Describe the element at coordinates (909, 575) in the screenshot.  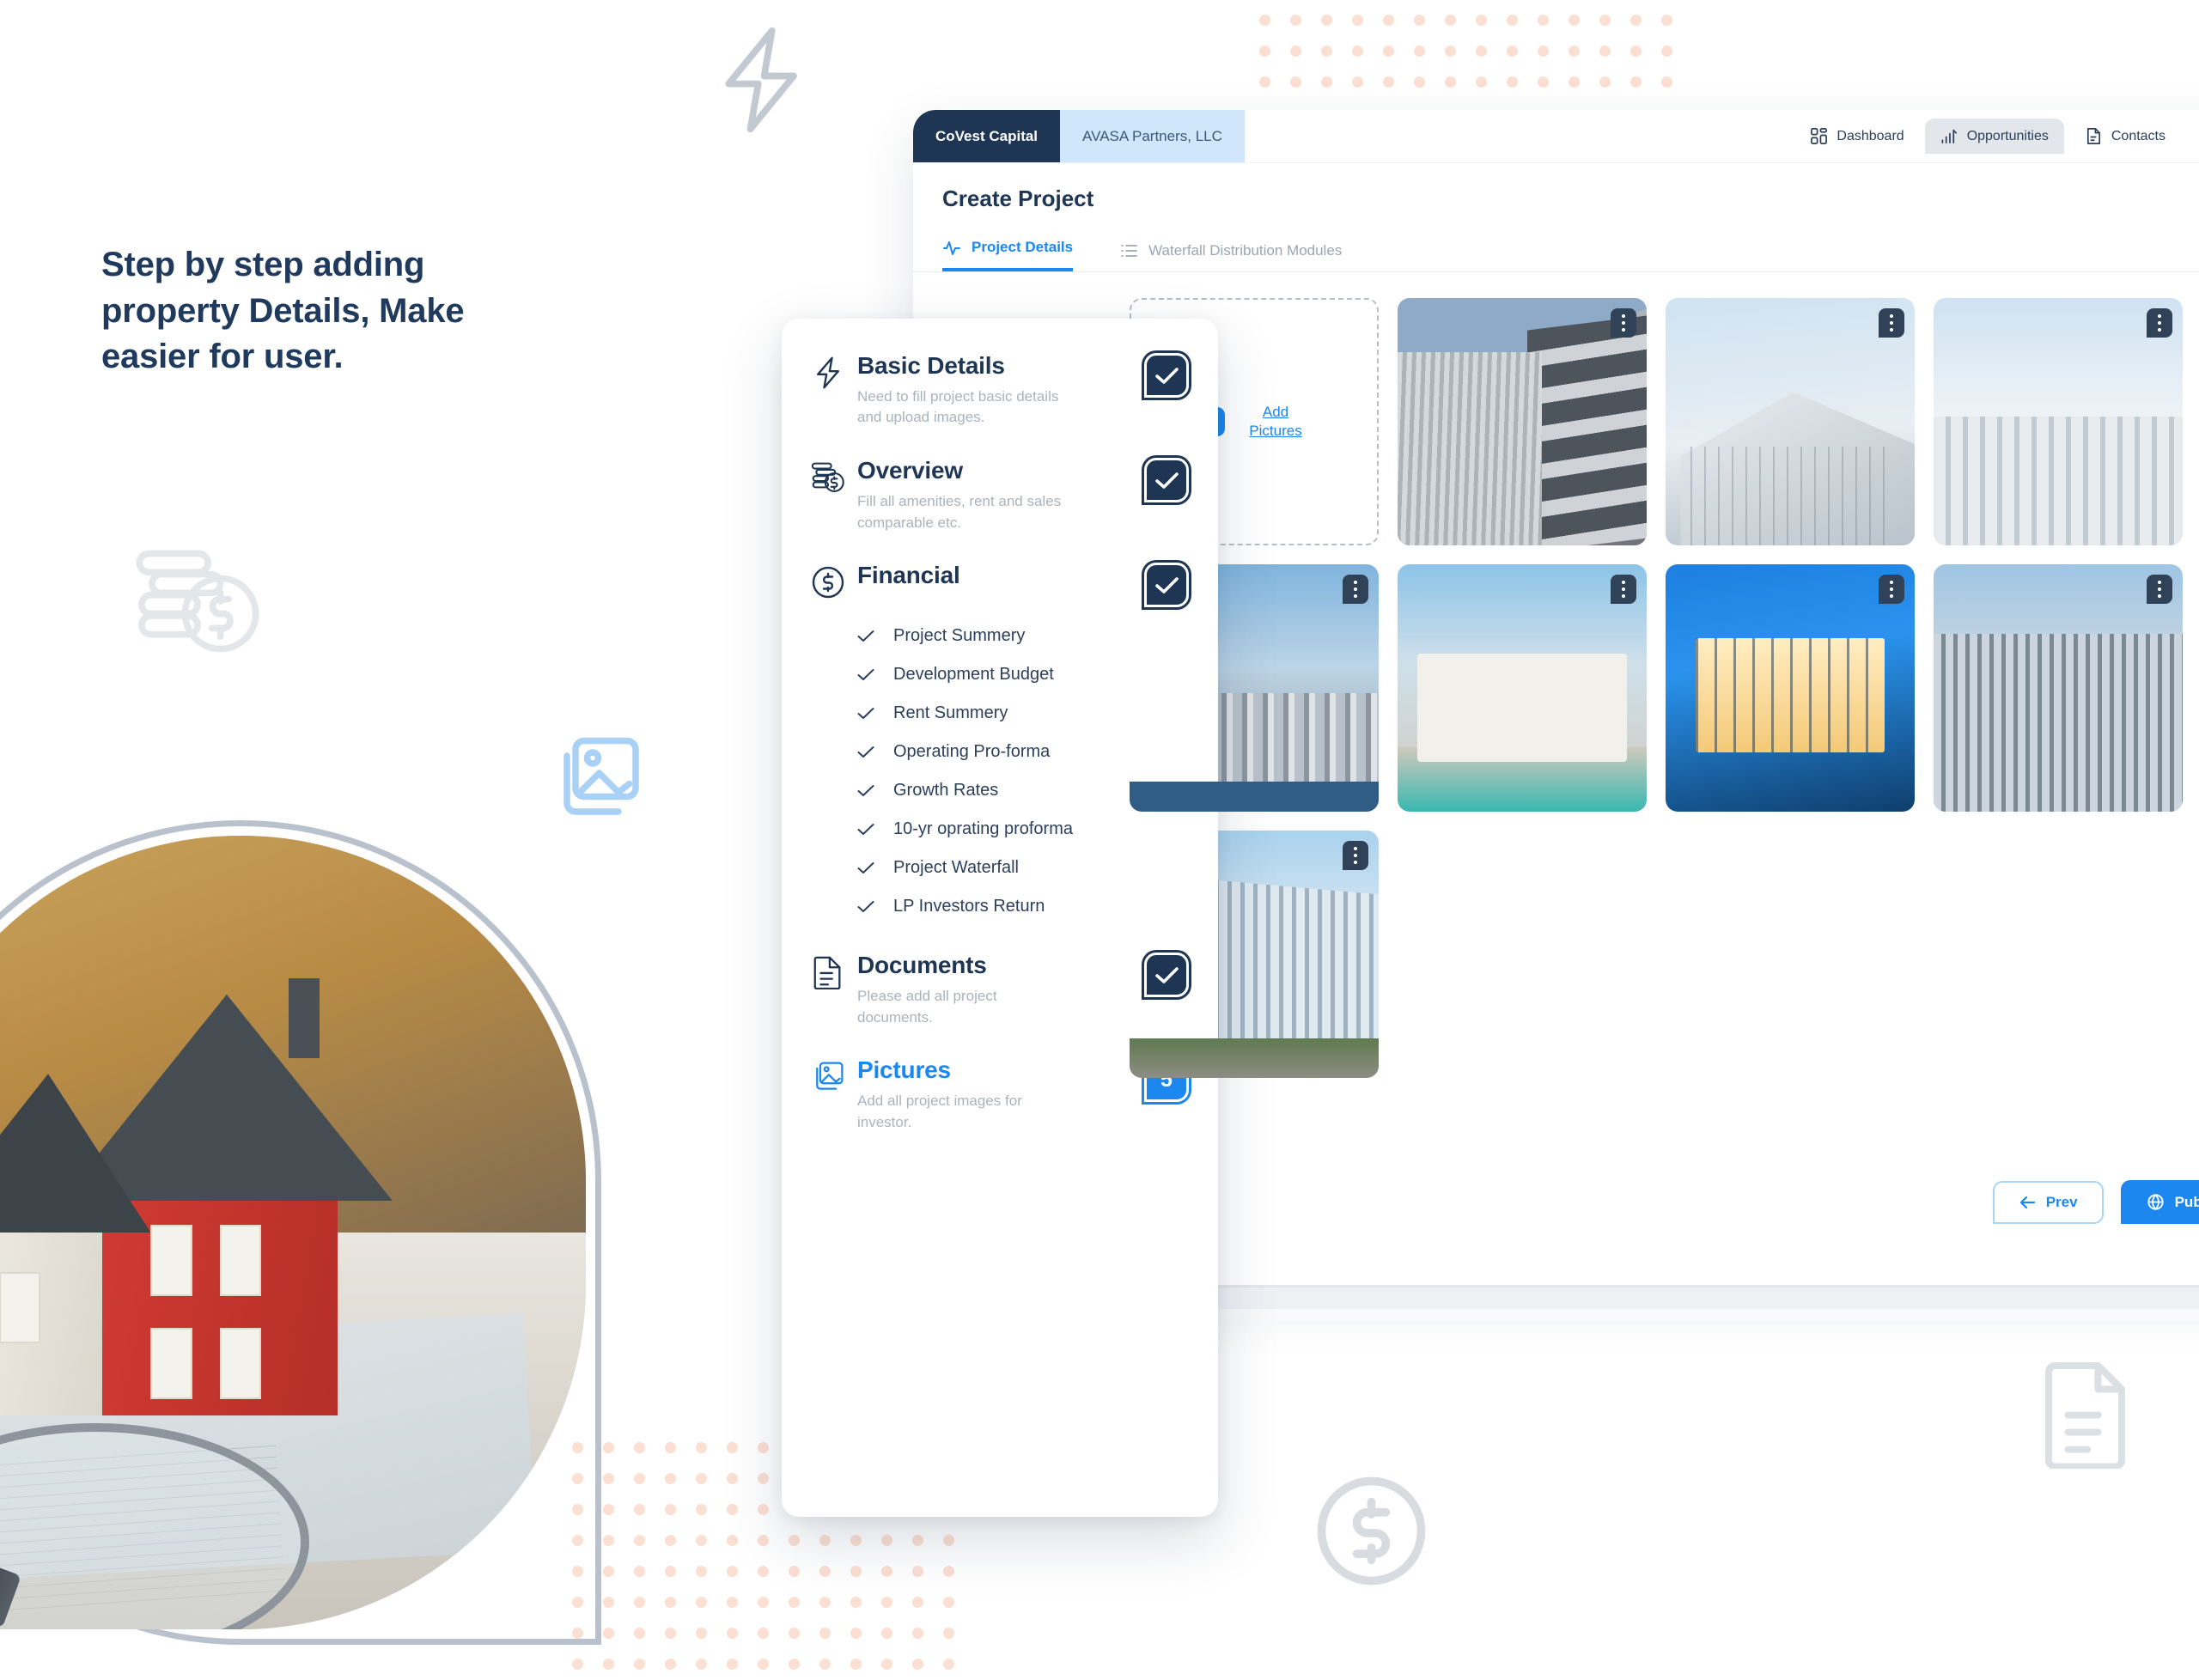
I see `step-title: Financial` at that location.